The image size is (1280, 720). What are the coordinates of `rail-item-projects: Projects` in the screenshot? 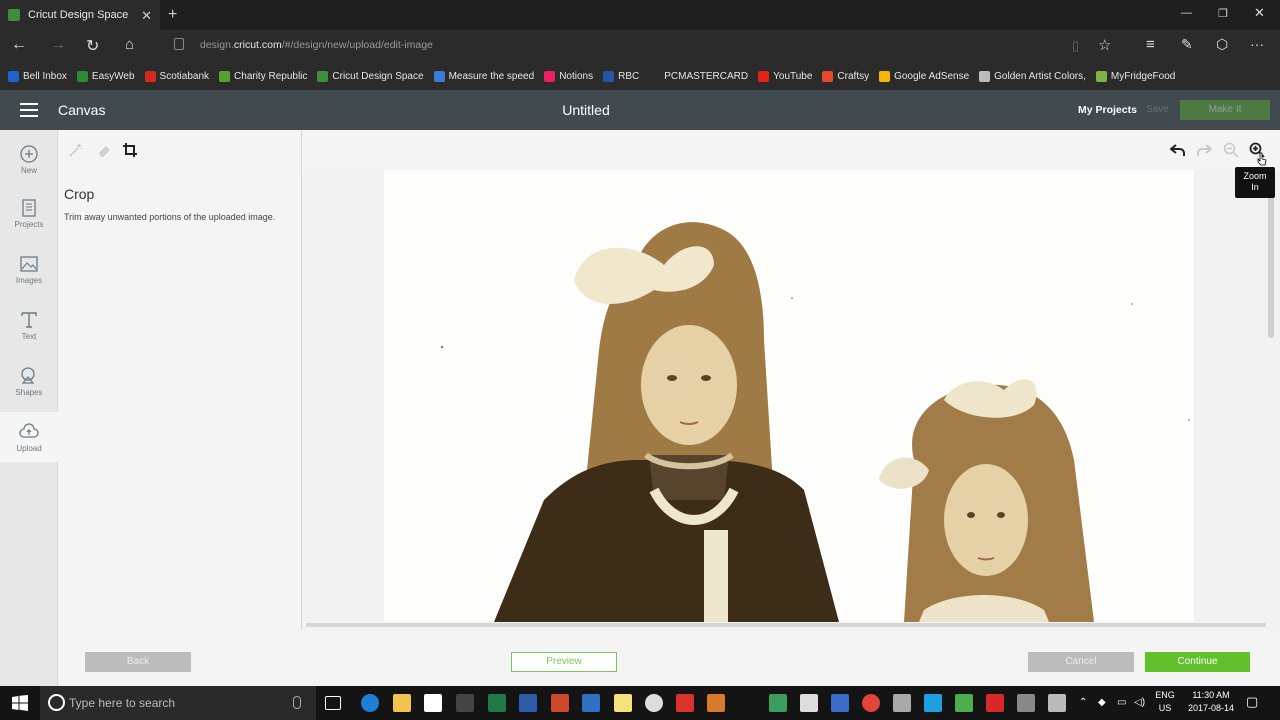 It's located at (29, 213).